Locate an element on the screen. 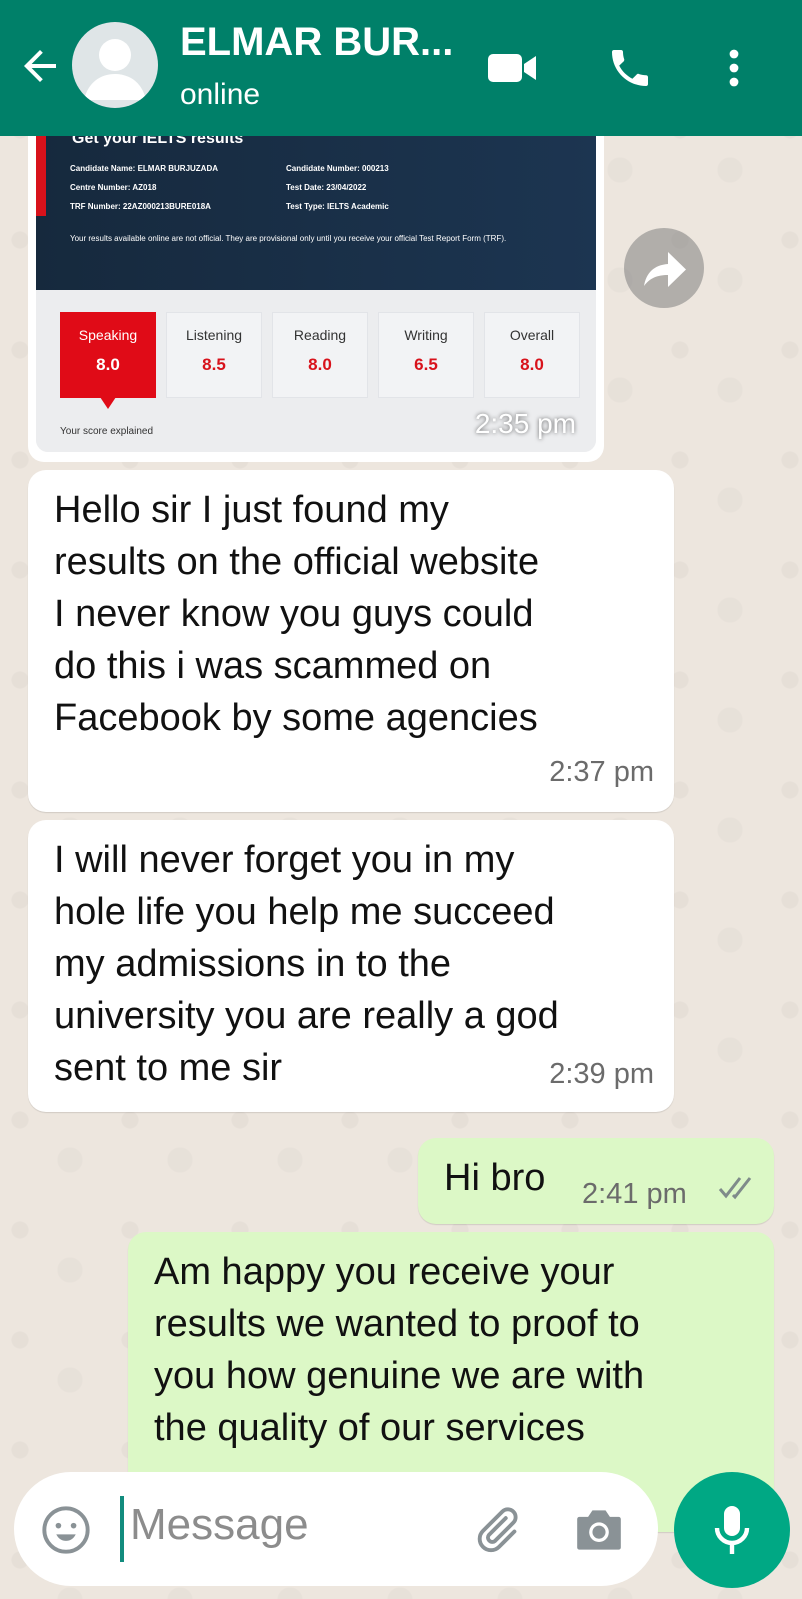  message-line: Am happy you receive your is located at coordinates (384, 1272).